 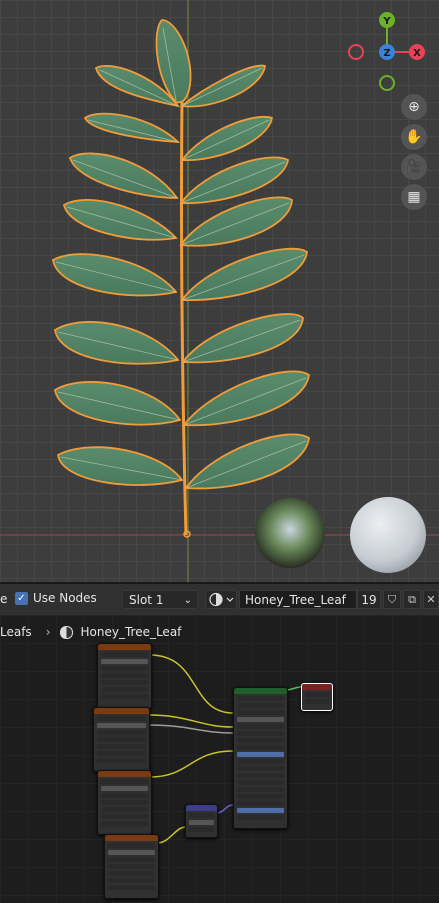 What do you see at coordinates (431, 599) in the screenshot?
I see `unlink-close-icon: ✕` at bounding box center [431, 599].